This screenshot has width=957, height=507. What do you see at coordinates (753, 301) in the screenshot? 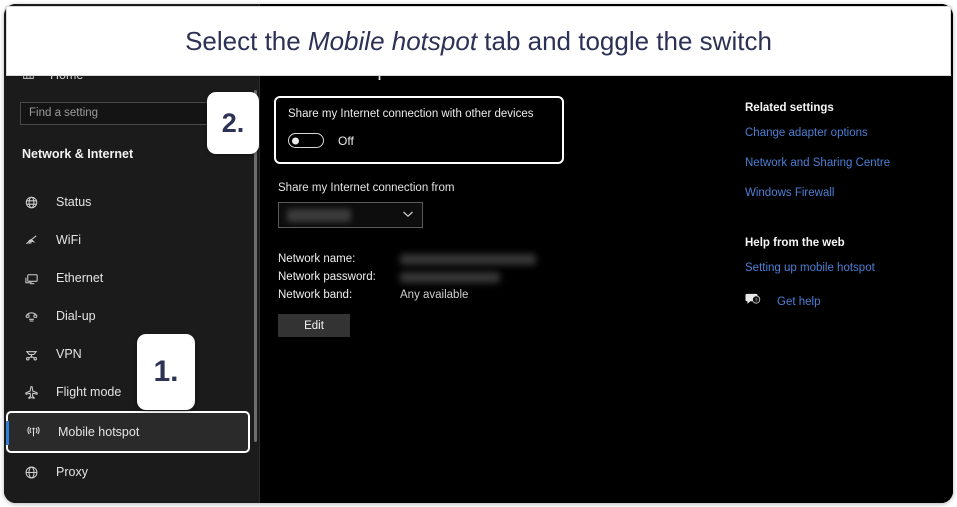
I see `help-bubble-icon: ?` at bounding box center [753, 301].